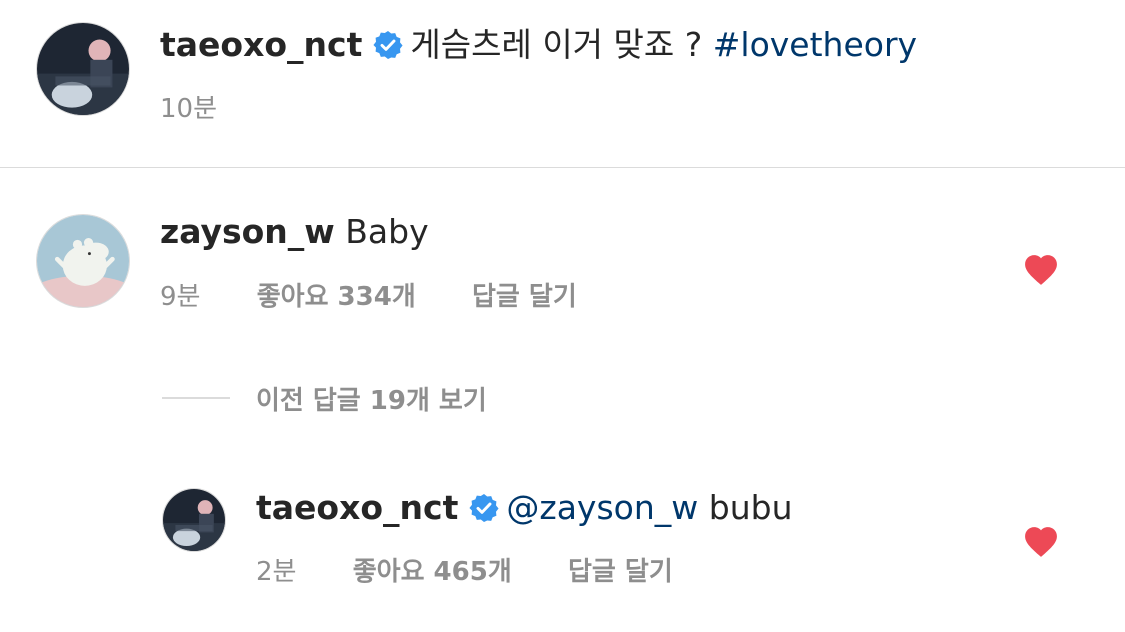 Image resolution: width=1125 pixels, height=632 pixels. I want to click on post-caption: 게슴츠레 이거 맞죠 ?, so click(556, 44).